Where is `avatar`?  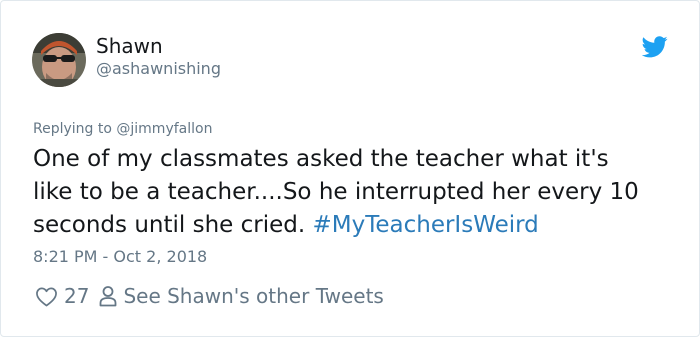 avatar is located at coordinates (59, 60).